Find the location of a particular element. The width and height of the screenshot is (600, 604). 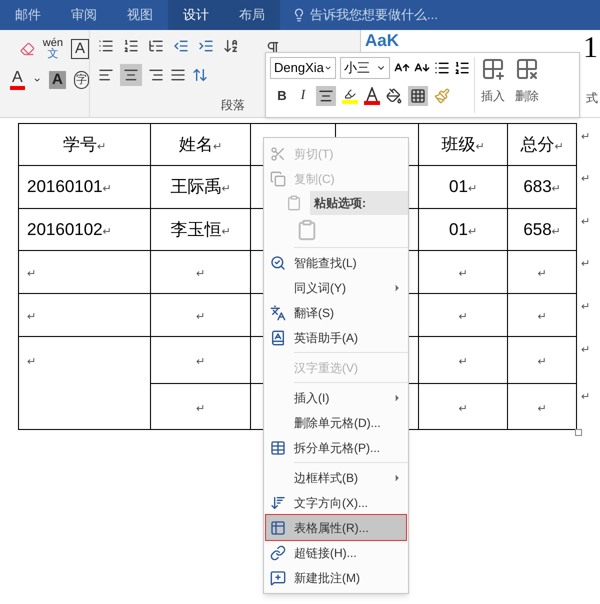

ribbon-tab: 设计 is located at coordinates (196, 15).